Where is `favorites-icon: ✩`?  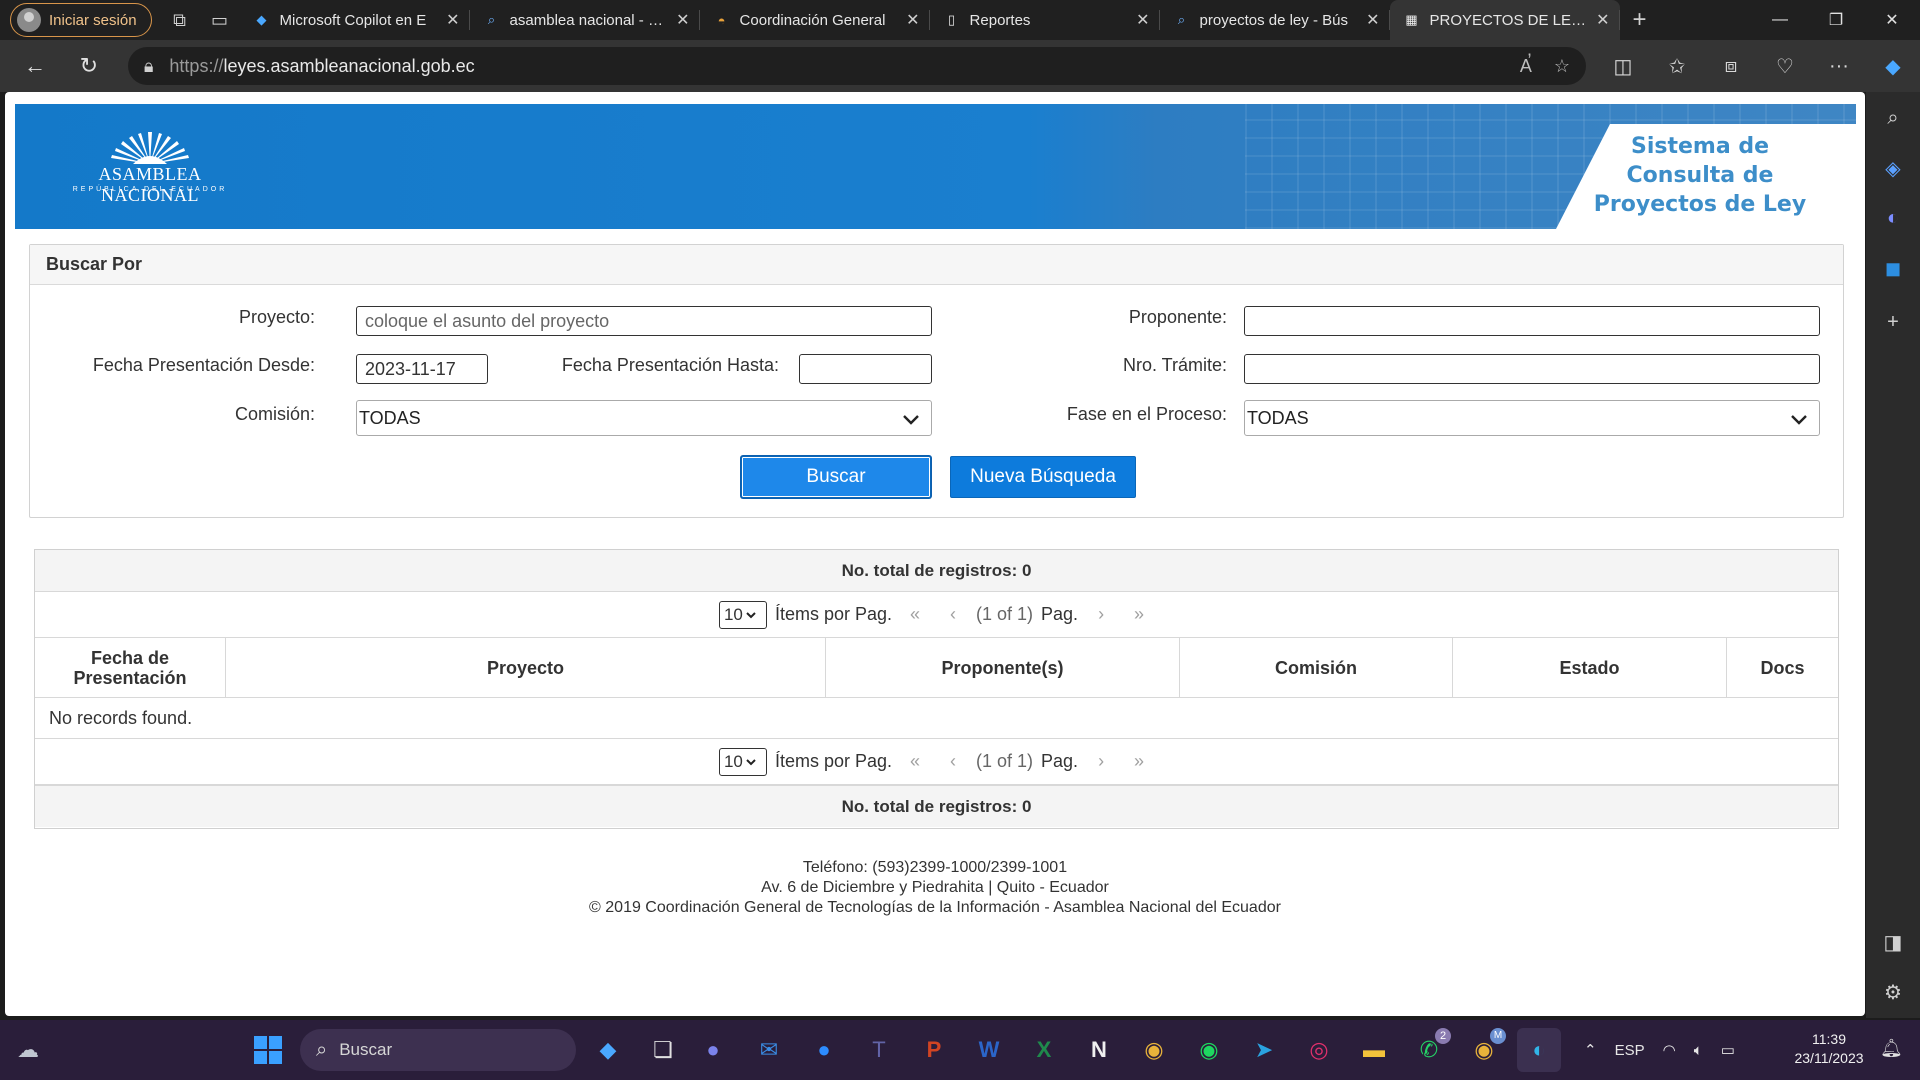
favorites-icon: ✩ is located at coordinates (1677, 66).